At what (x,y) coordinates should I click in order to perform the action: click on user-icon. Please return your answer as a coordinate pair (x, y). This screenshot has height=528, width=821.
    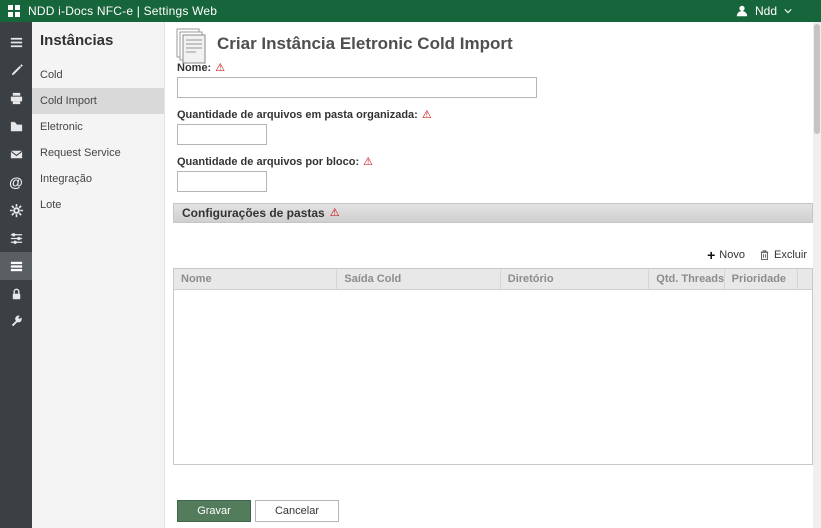
    Looking at the image, I should click on (742, 11).